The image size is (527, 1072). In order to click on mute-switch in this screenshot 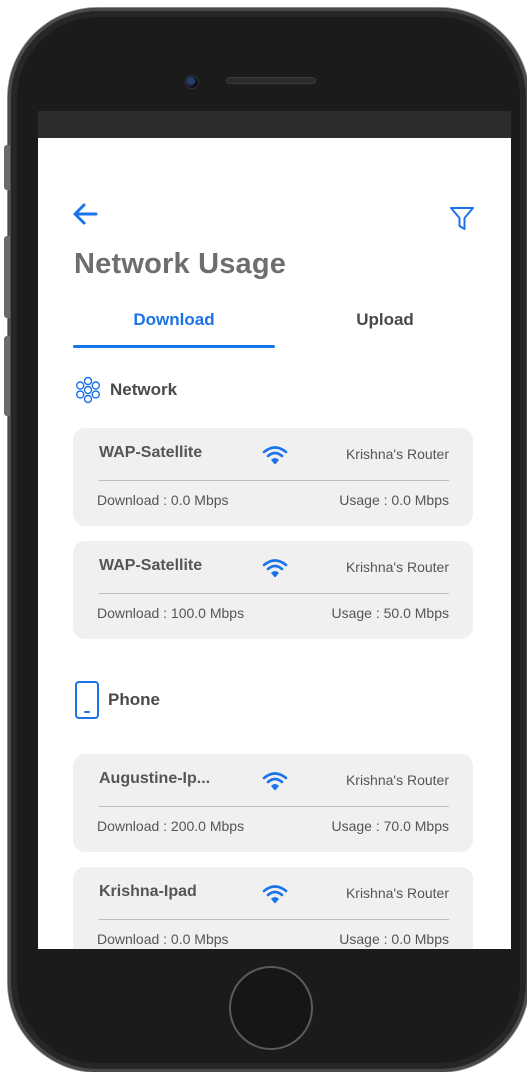, I will do `click(7, 167)`.